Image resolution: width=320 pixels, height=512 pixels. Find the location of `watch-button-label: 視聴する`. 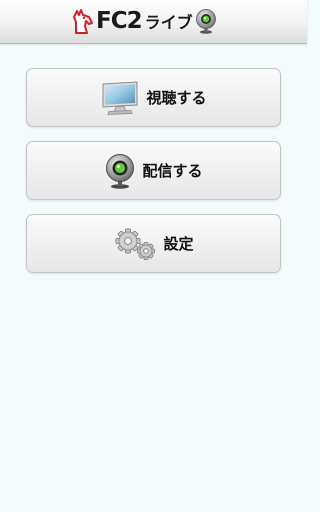

watch-button-label: 視聴する is located at coordinates (176, 98).